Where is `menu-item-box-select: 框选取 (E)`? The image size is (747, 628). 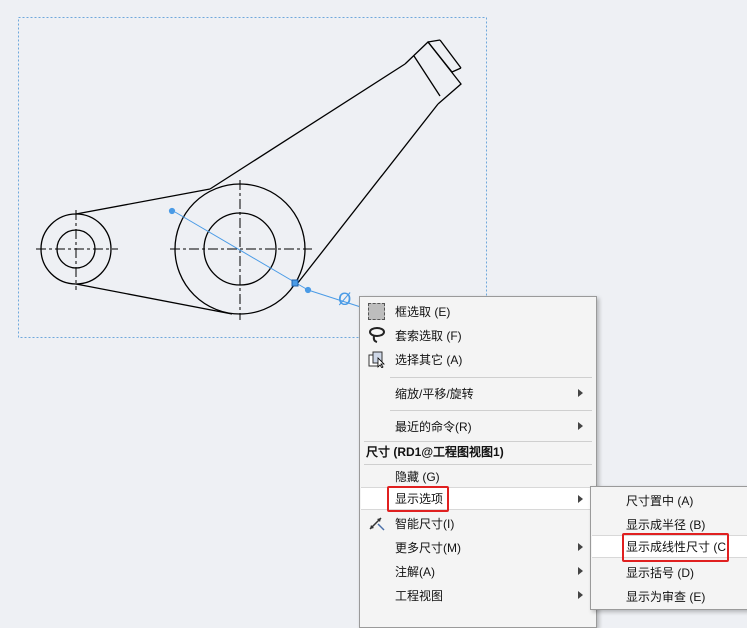
menu-item-box-select: 框选取 (E) is located at coordinates (478, 311).